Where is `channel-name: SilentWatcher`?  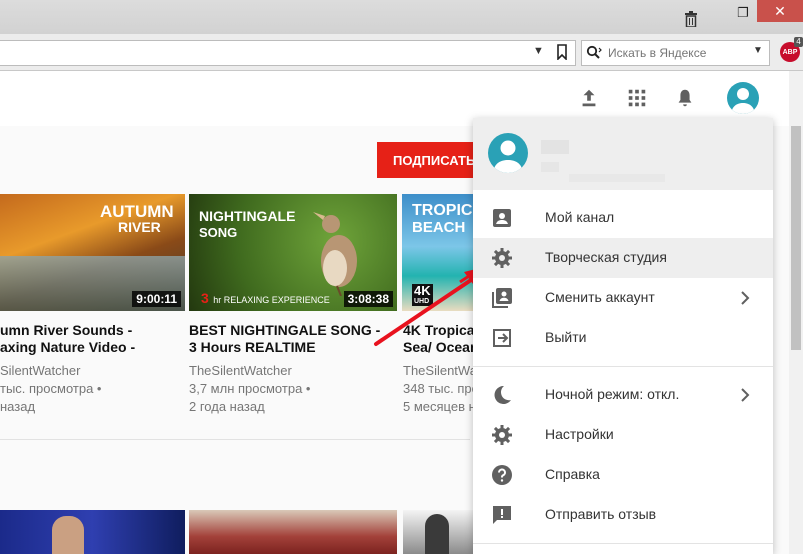
channel-name: SilentWatcher is located at coordinates (50, 371).